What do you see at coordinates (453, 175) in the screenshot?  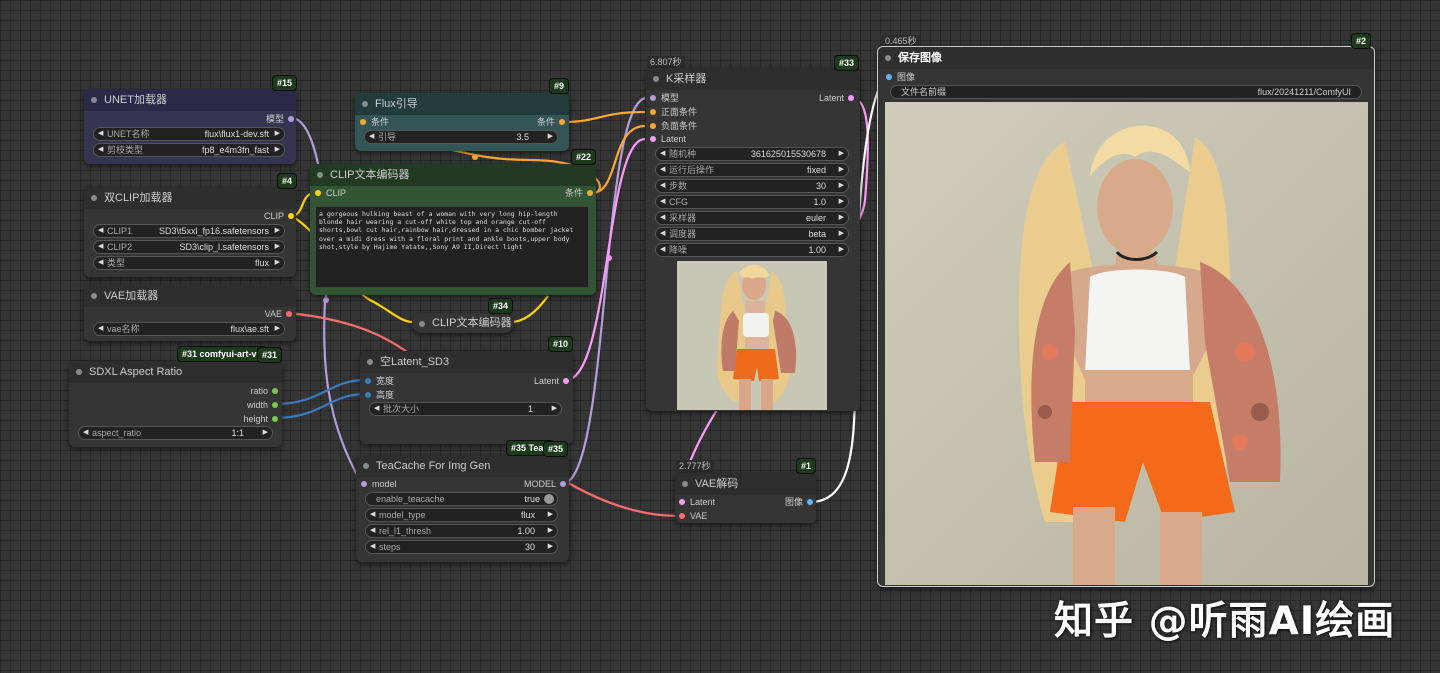 I see `node-title: CLIP文本编码器` at bounding box center [453, 175].